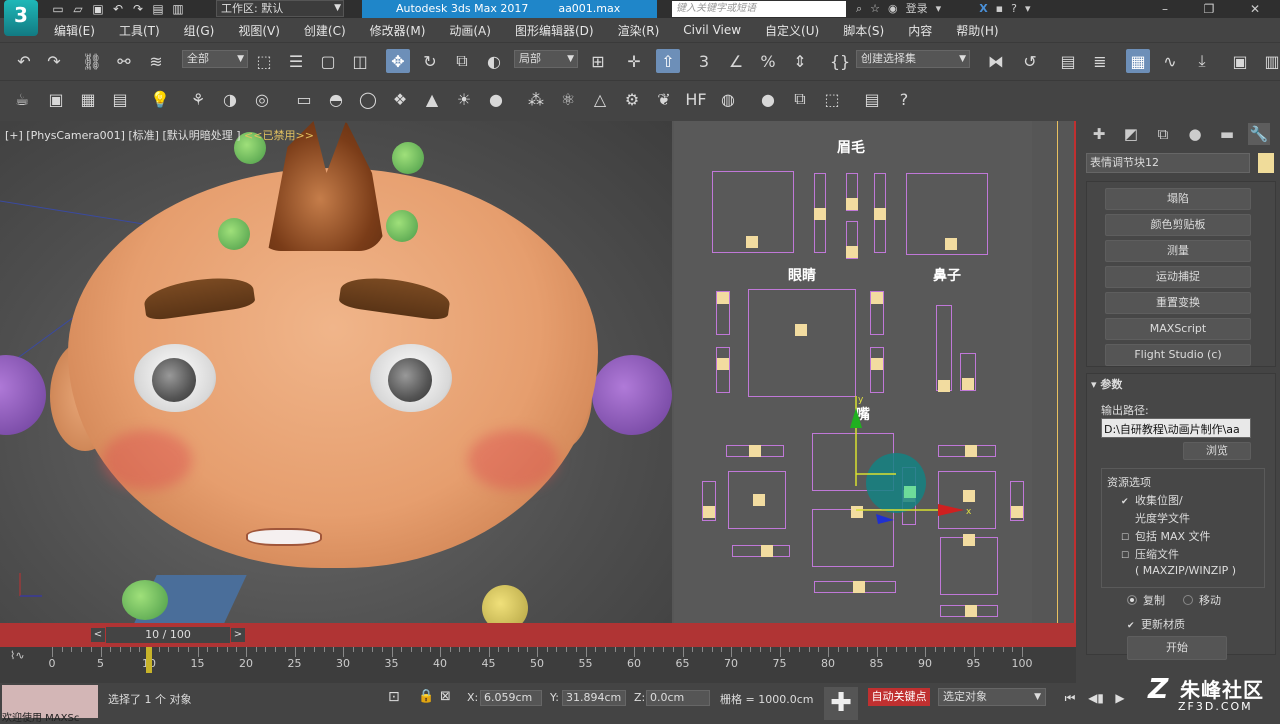 The width and height of the screenshot is (1280, 724). Describe the element at coordinates (536, 99) in the screenshot. I see `particles-icon: ⁂` at that location.